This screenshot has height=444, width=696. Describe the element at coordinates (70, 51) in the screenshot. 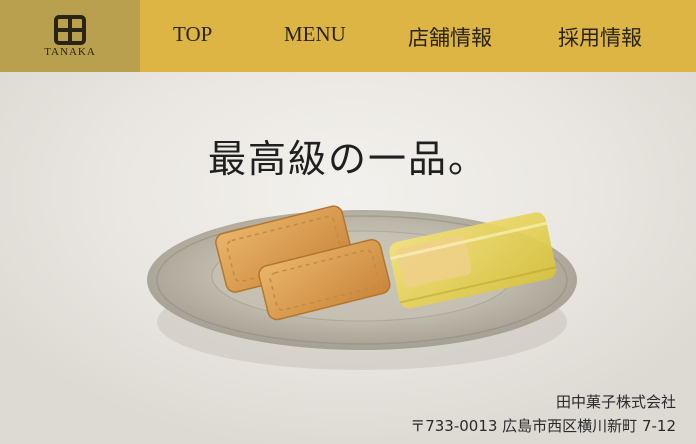

I see `logo-text: TANAKA` at that location.